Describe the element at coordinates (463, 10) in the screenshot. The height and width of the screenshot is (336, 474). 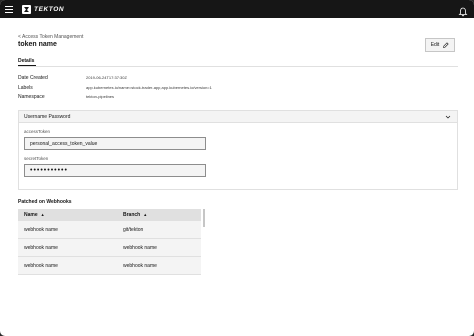
I see `notifications-bell-icon` at that location.